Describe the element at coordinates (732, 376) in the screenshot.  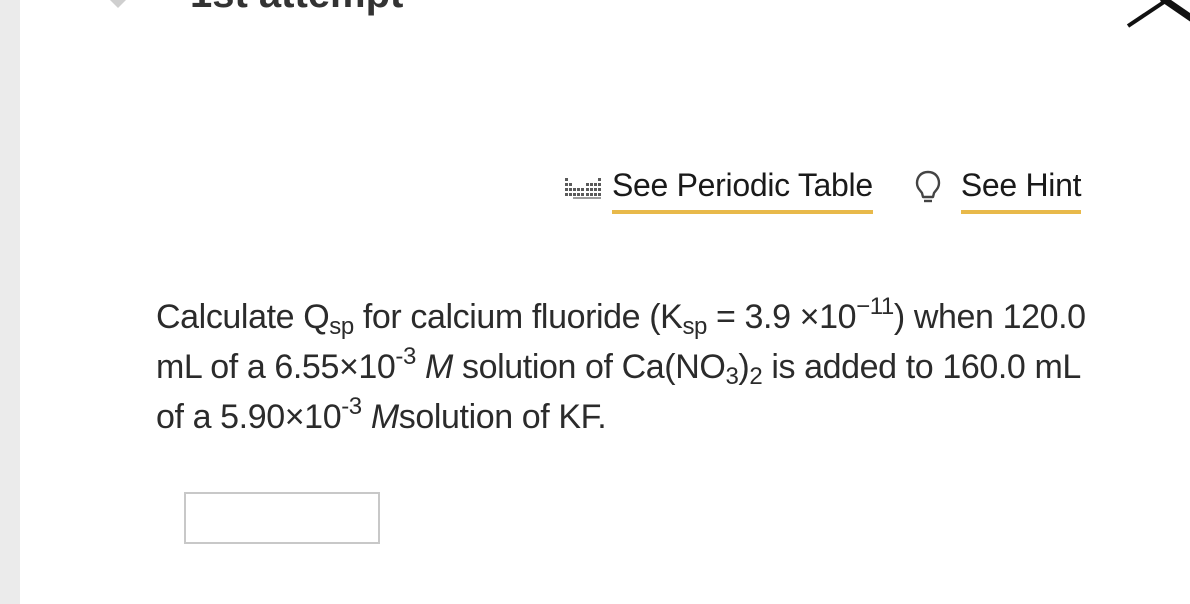
I see `nitrate-subscript: 3` at that location.